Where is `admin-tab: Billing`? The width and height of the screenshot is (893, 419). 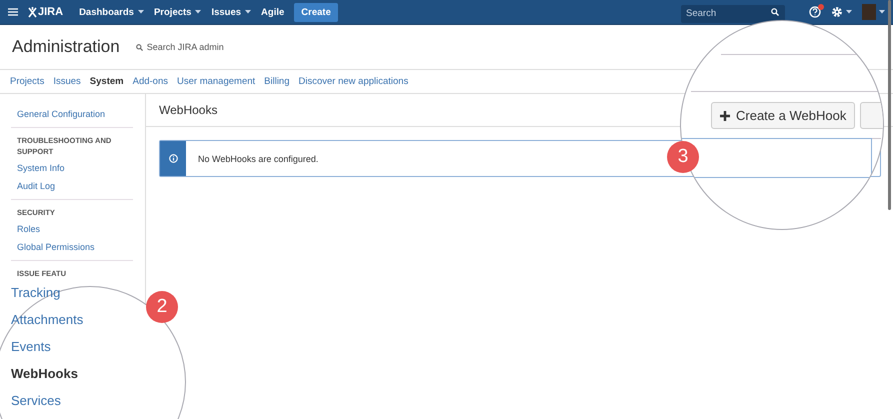 admin-tab: Billing is located at coordinates (277, 81).